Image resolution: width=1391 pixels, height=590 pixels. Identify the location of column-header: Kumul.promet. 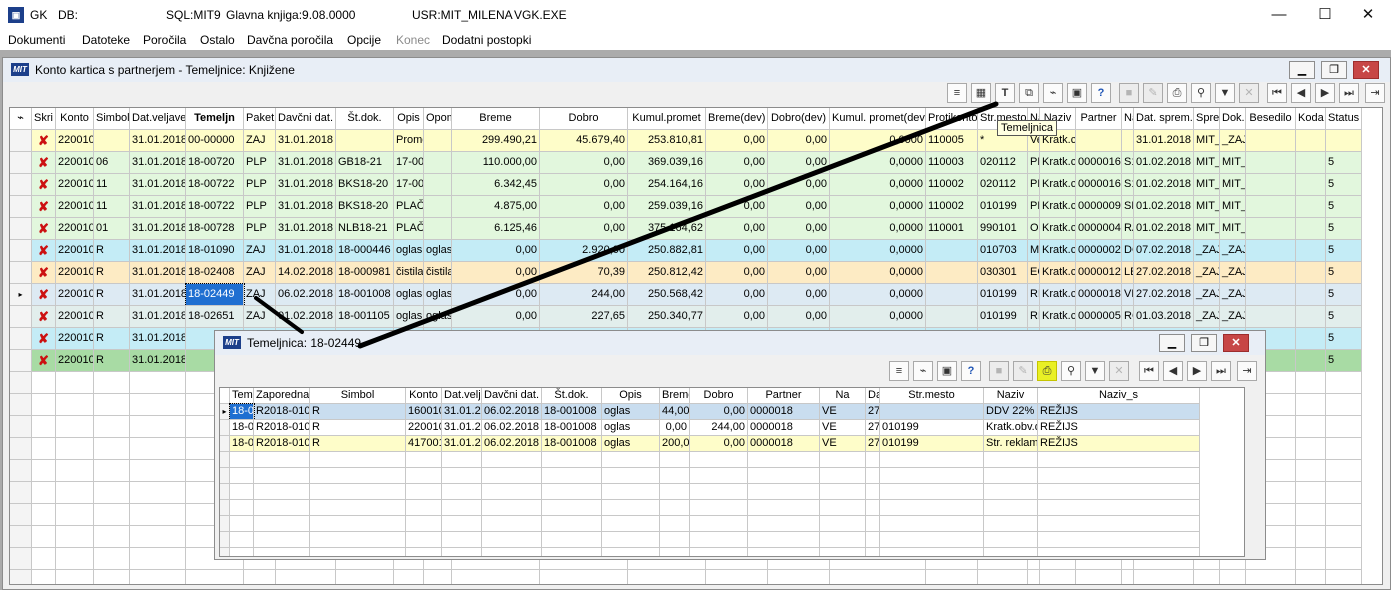
(667, 119).